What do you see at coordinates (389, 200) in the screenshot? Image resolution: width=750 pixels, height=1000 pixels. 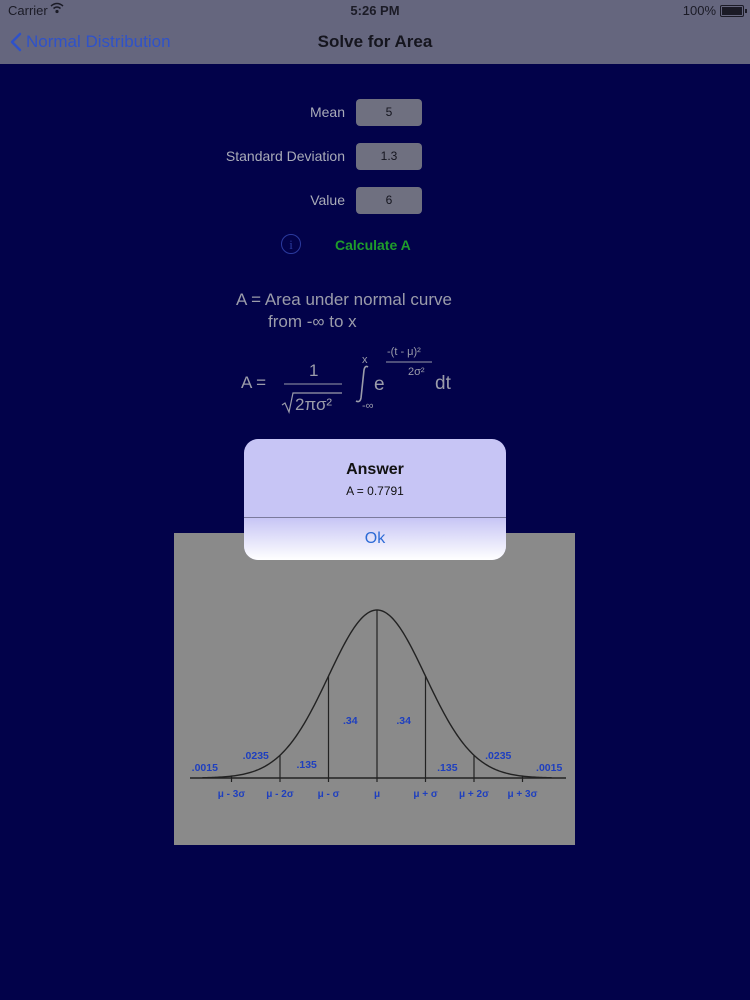 I see `value-field: 6` at bounding box center [389, 200].